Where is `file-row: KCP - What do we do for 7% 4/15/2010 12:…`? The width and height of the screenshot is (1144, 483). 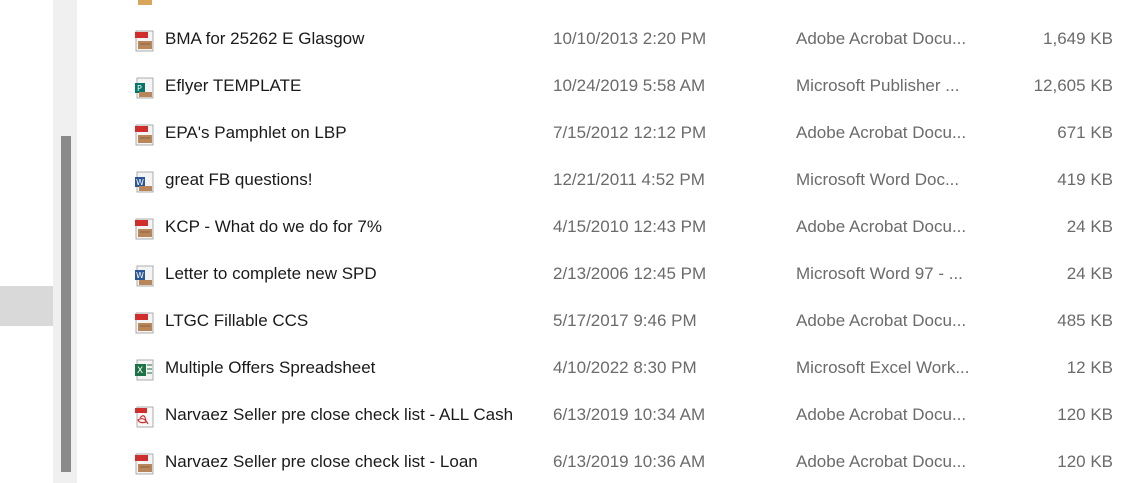 file-row: KCP - What do we do for 7% 4/15/2010 12:… is located at coordinates (610, 228).